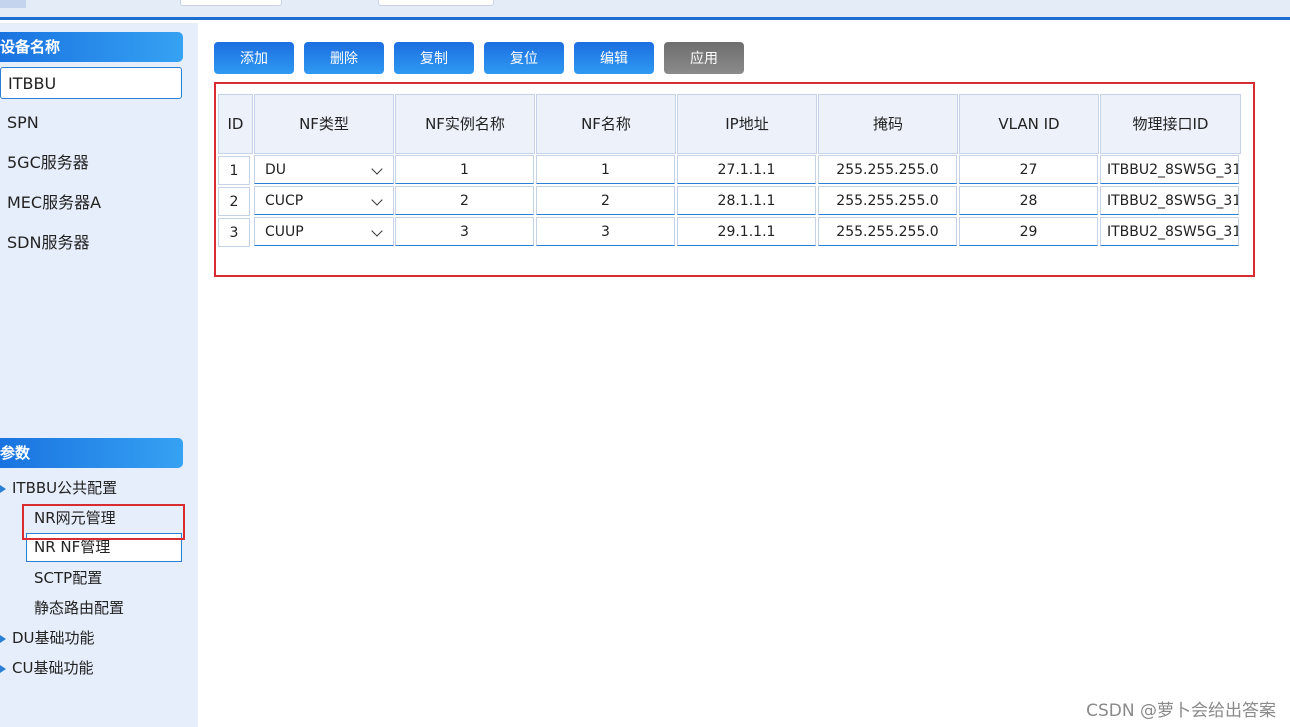 The width and height of the screenshot is (1290, 727). I want to click on param-header: 参数, so click(91, 453).